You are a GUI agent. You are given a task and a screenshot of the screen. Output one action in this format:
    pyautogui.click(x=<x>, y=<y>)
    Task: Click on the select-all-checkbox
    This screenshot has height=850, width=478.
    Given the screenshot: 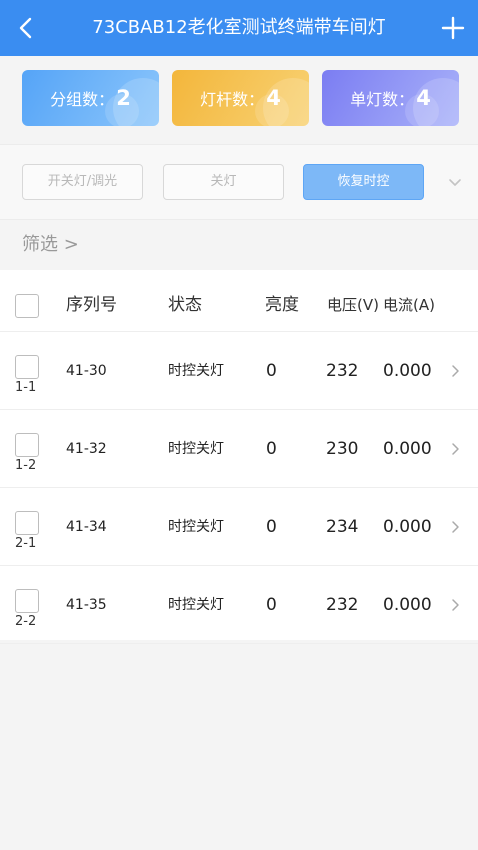 What is the action you would take?
    pyautogui.click(x=27, y=306)
    